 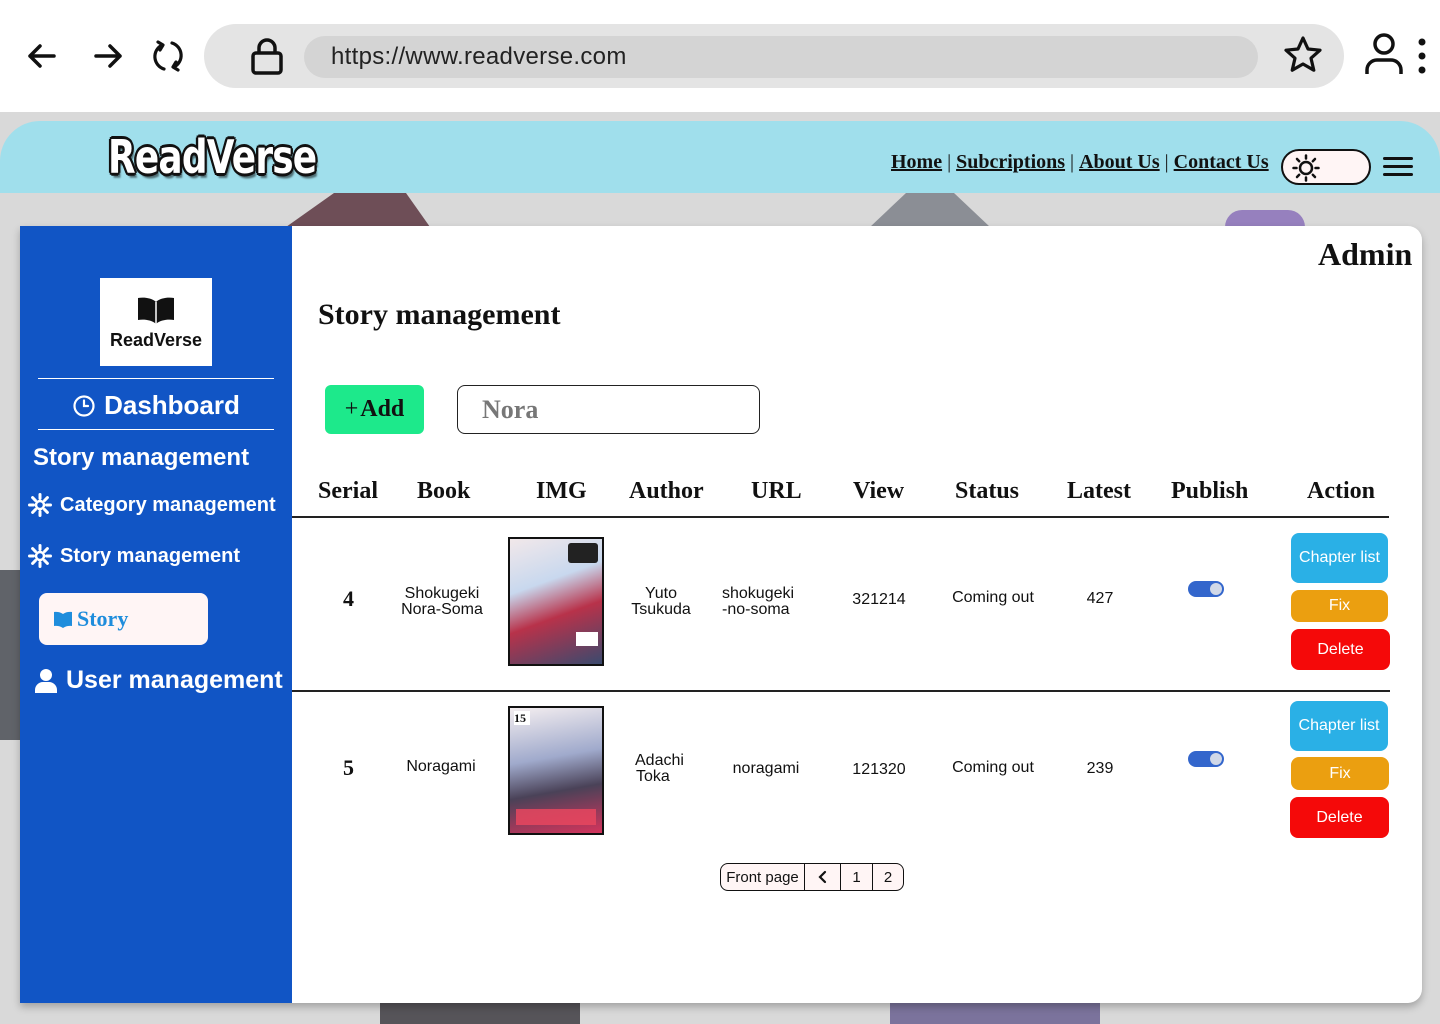 What do you see at coordinates (1010, 162) in the screenshot?
I see `nav-subscriptions: Subcriptions` at bounding box center [1010, 162].